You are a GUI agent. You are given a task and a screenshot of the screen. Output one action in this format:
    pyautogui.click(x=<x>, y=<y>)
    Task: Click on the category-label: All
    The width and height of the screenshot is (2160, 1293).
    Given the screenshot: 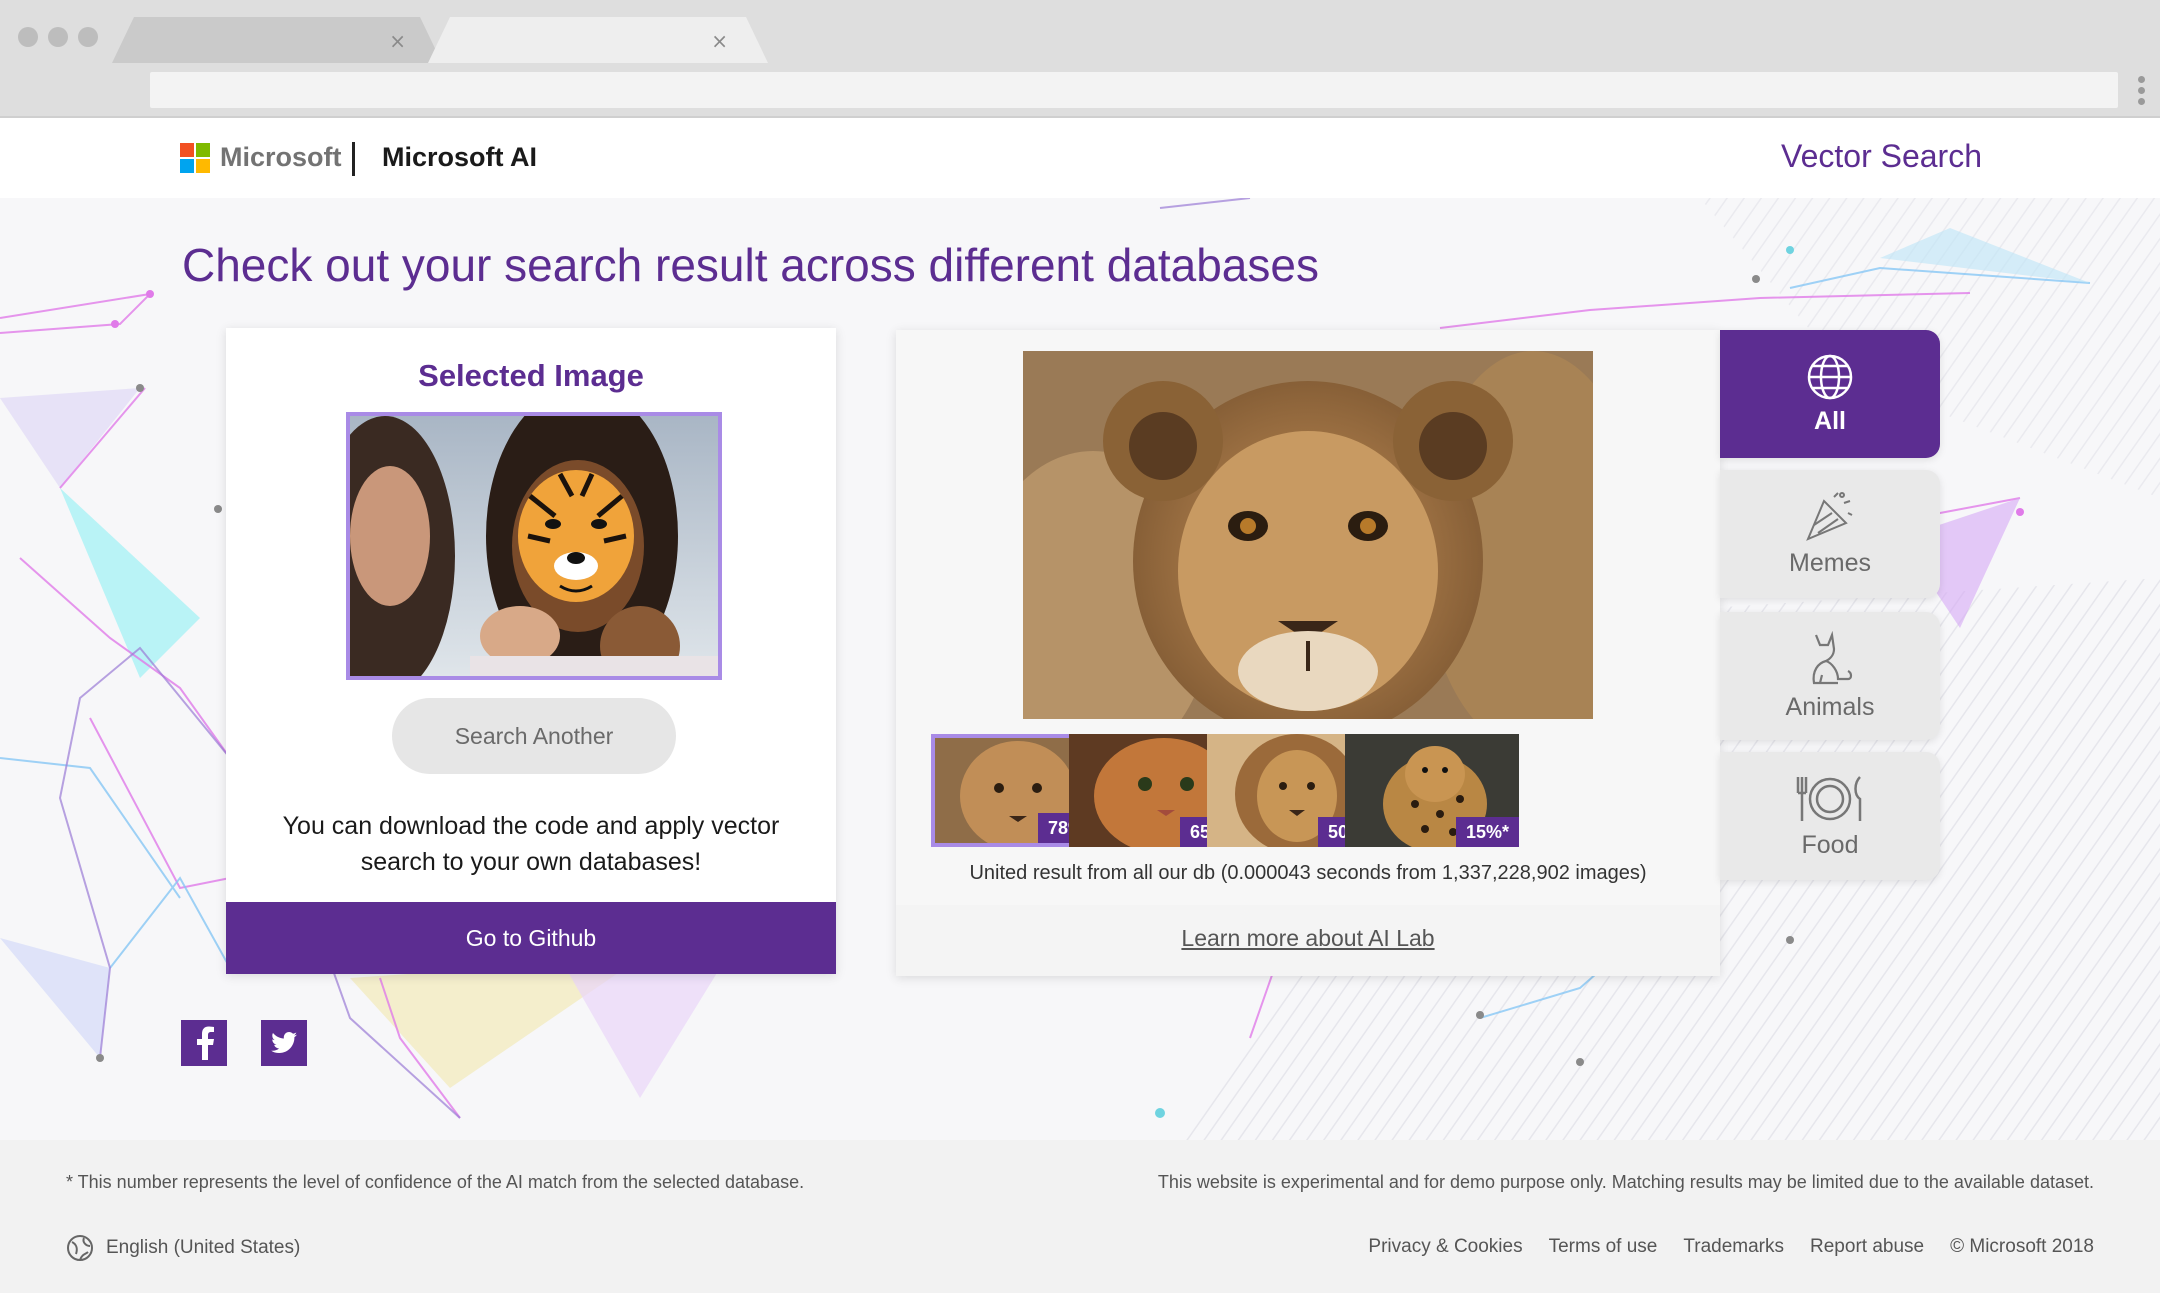 What is the action you would take?
    pyautogui.click(x=1830, y=420)
    